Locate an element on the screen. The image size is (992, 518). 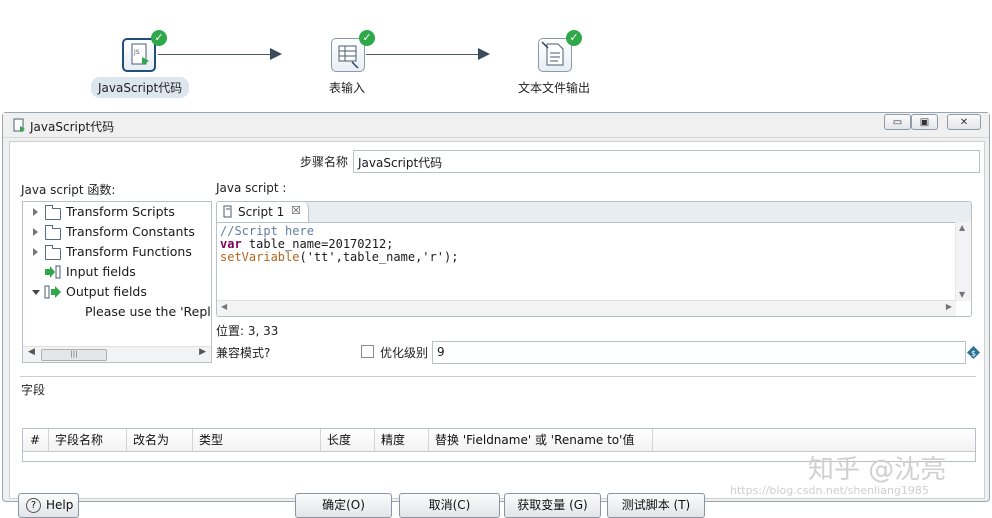
fields-label: 字段 is located at coordinates (33, 390).